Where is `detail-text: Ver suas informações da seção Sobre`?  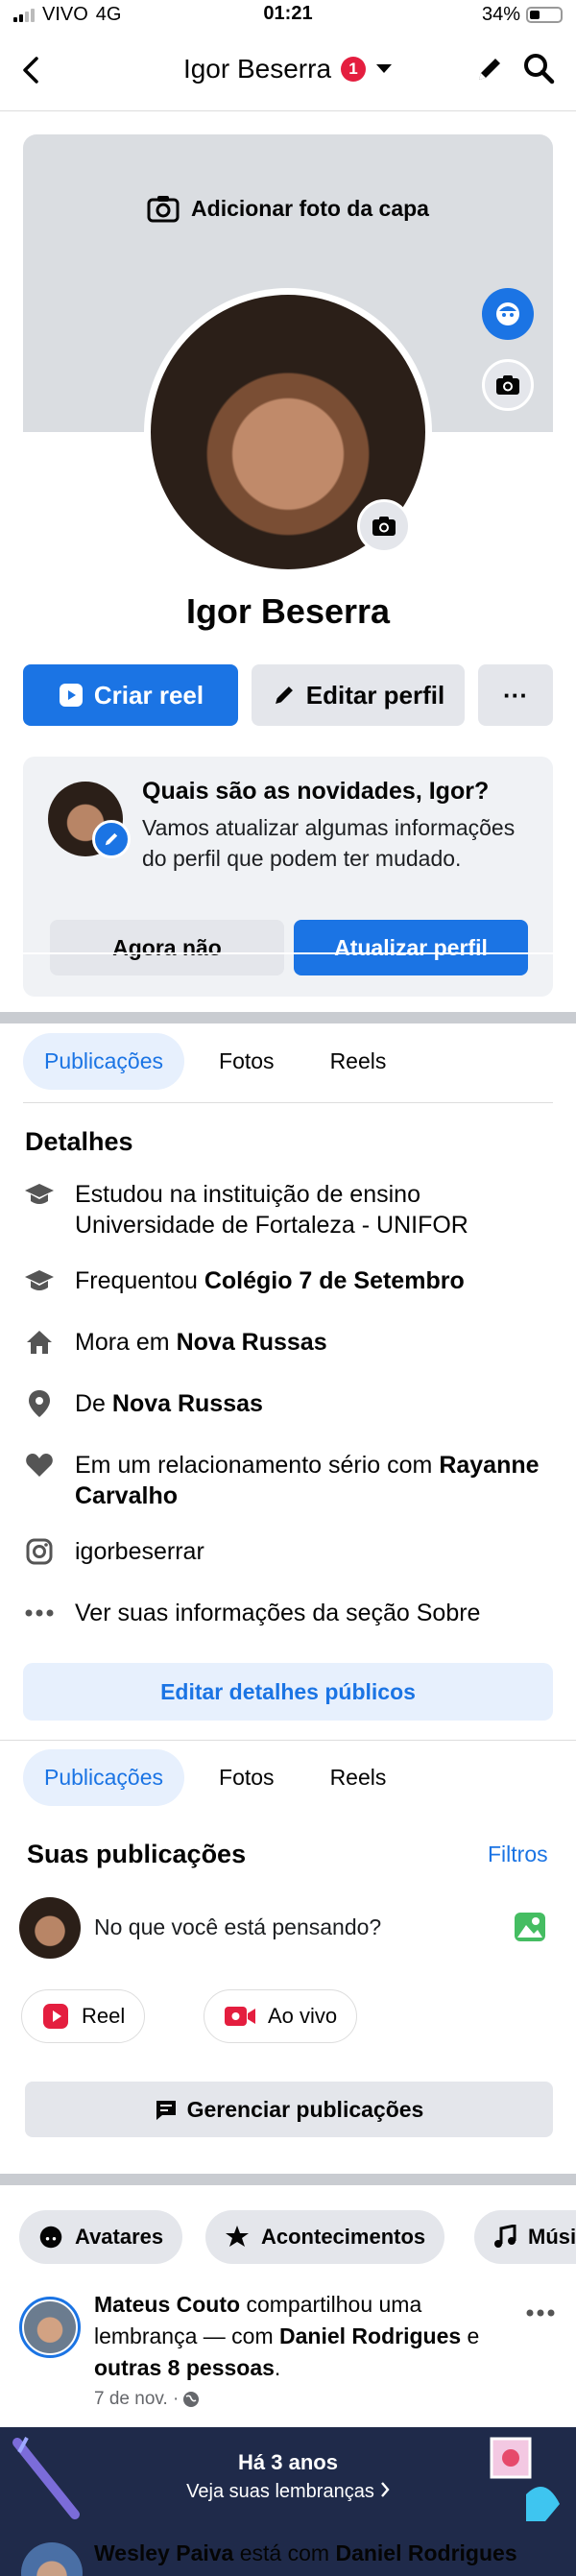 detail-text: Ver suas informações da seção Sobre is located at coordinates (278, 1613).